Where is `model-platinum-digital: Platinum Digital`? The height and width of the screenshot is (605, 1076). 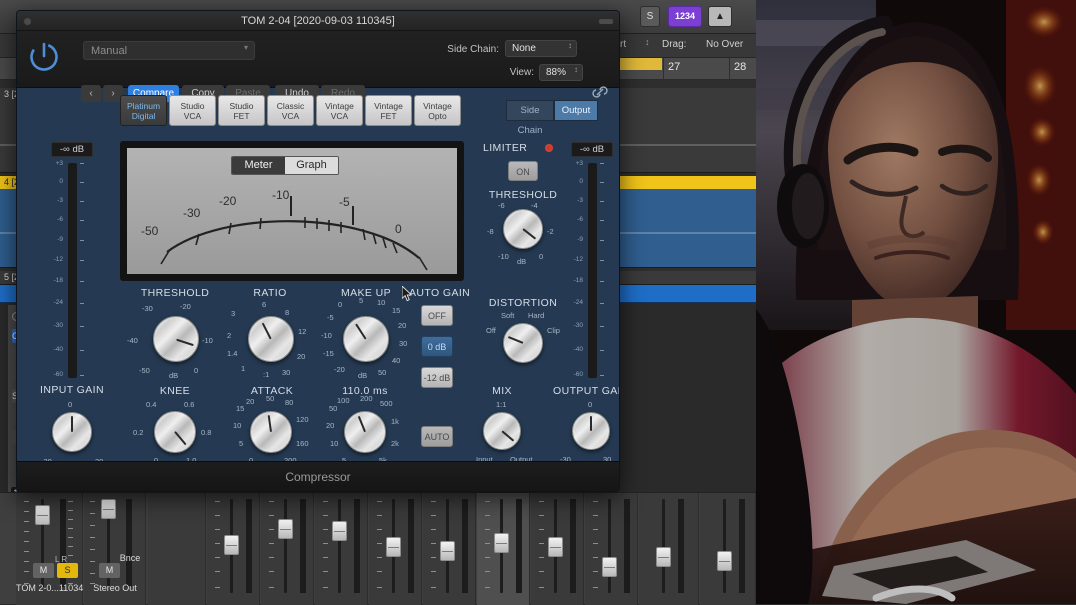
model-platinum-digital: Platinum Digital is located at coordinates (143, 110).